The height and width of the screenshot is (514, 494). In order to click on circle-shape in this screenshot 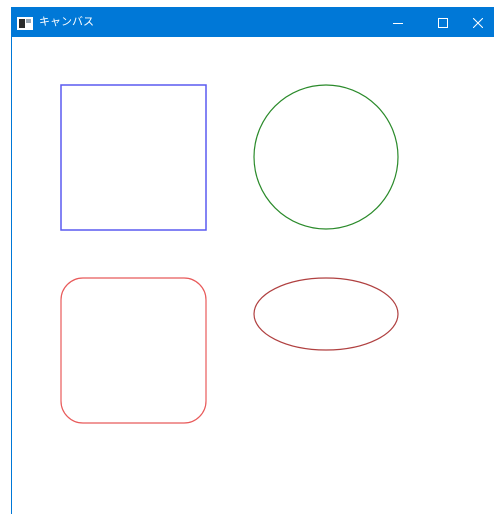, I will do `click(326, 157)`.